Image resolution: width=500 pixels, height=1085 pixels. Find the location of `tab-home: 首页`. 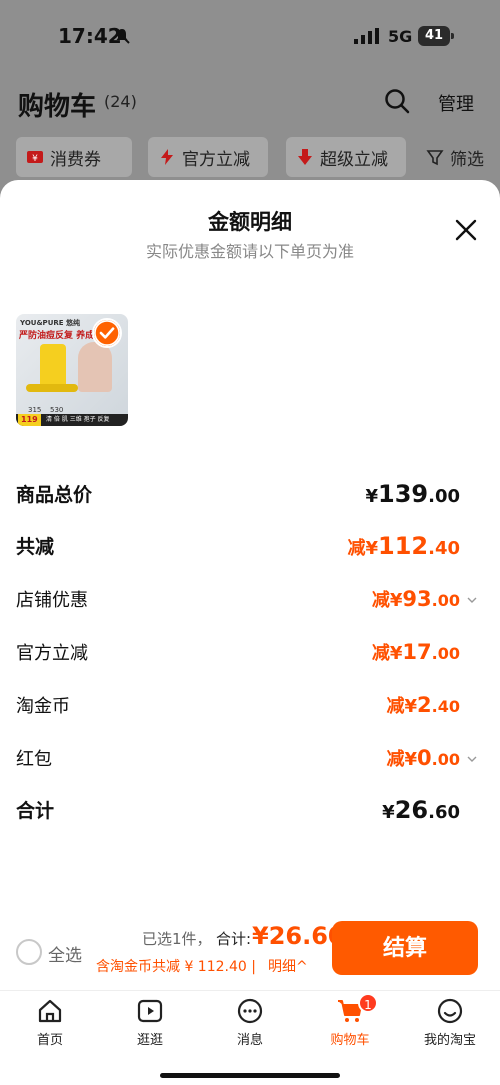

tab-home: 首页 is located at coordinates (50, 1027).